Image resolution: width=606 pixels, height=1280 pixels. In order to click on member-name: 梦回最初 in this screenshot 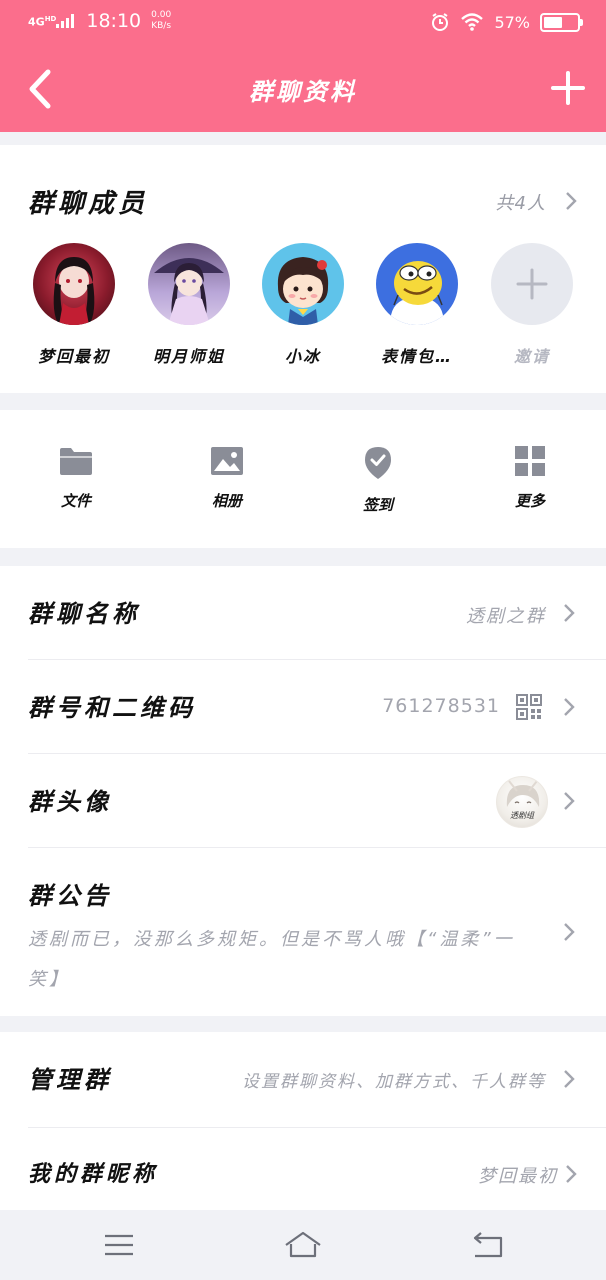, I will do `click(73, 356)`.